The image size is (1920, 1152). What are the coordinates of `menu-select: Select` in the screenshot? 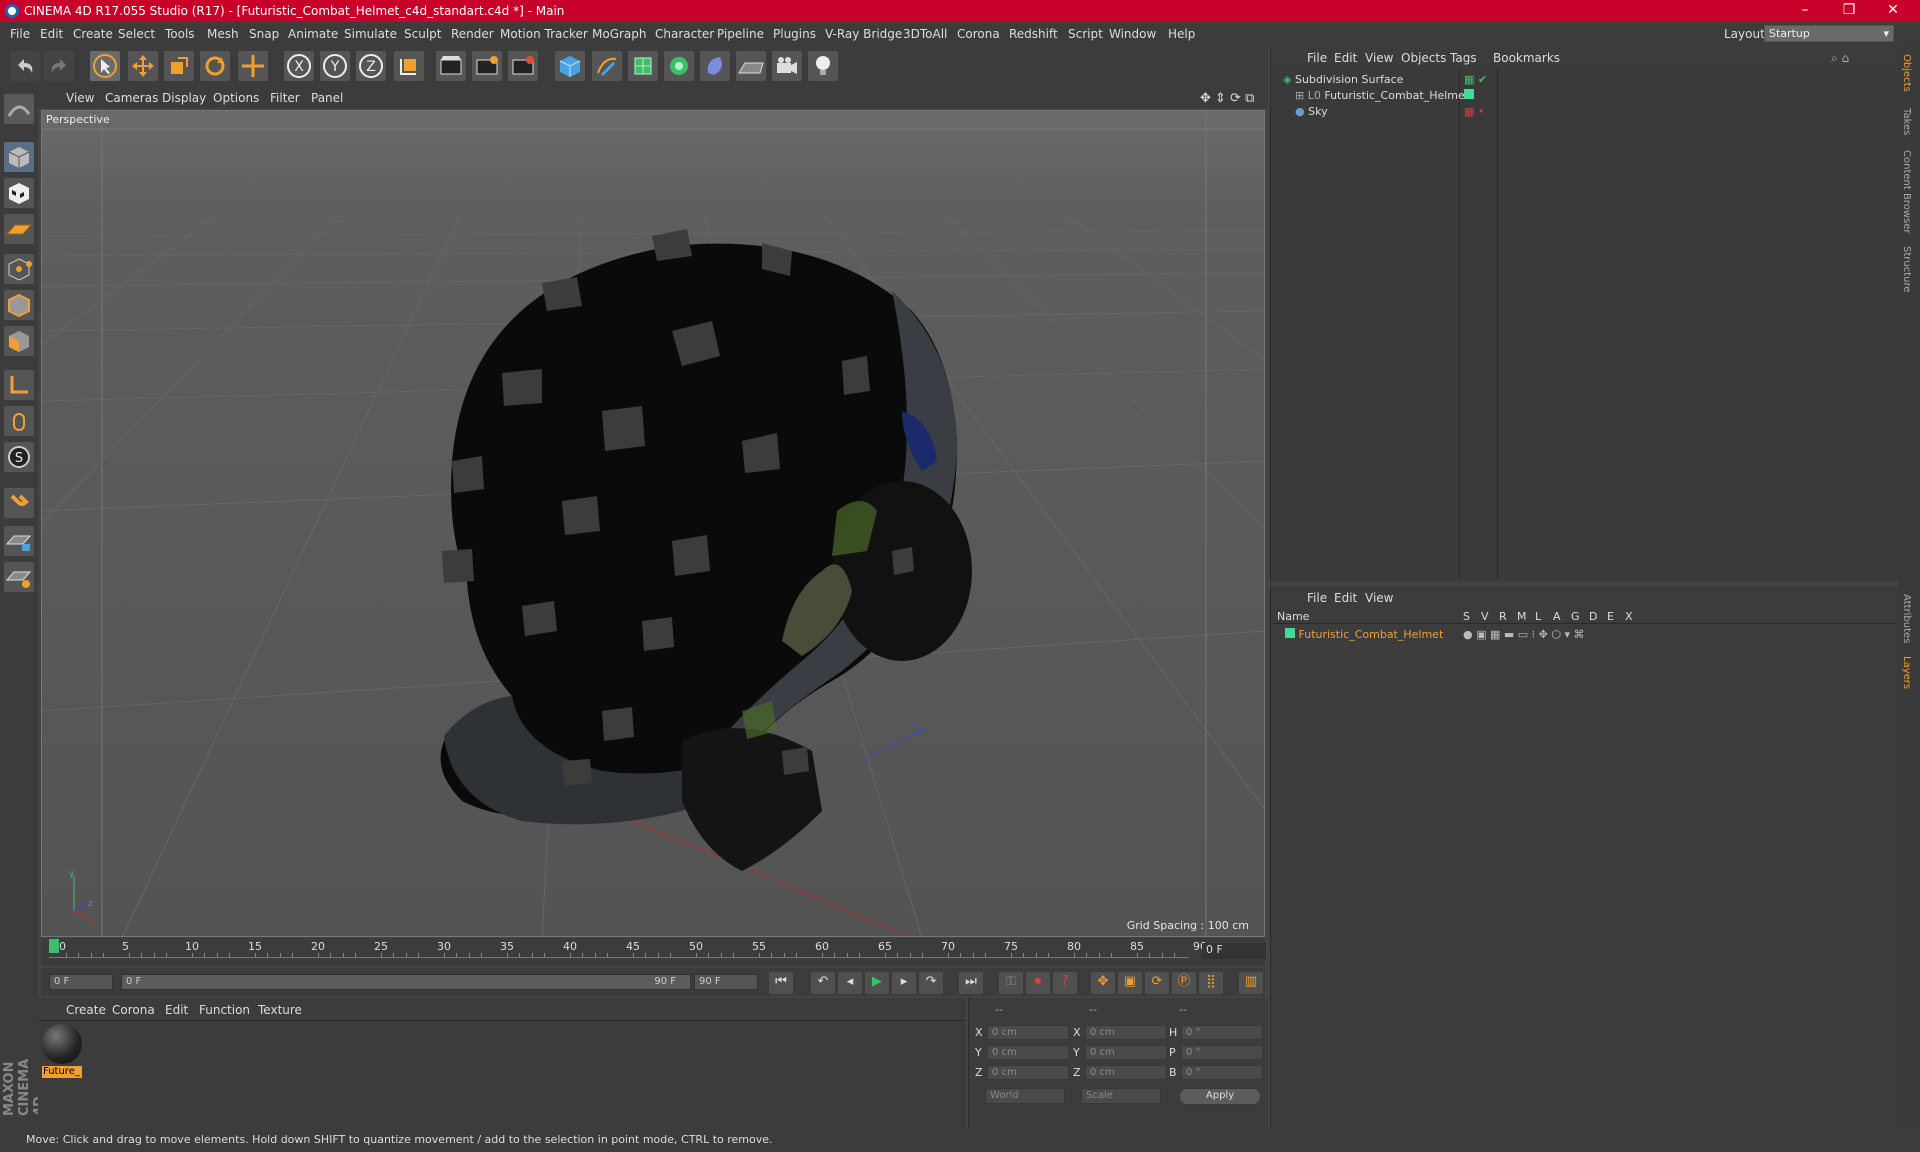 It's located at (136, 34).